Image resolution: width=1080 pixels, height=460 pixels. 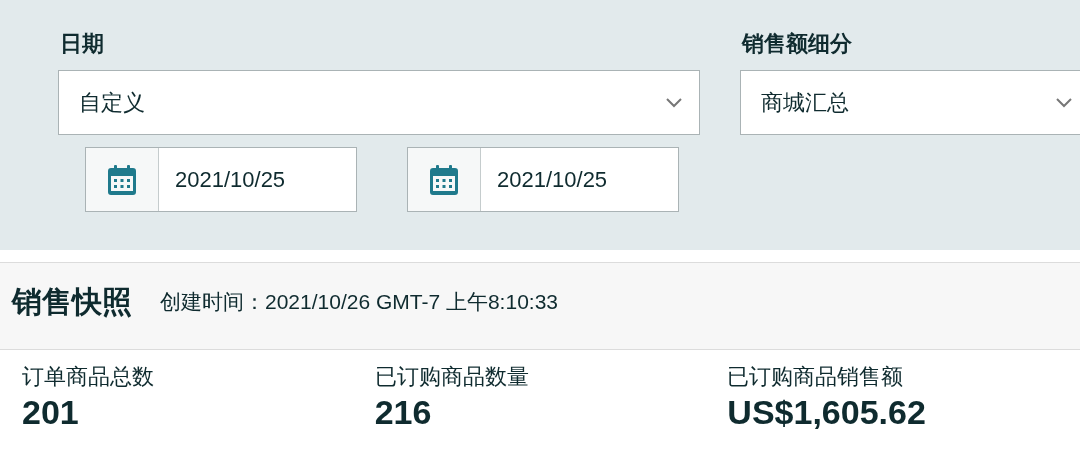 What do you see at coordinates (51, 412) in the screenshot?
I see `metric-value: 201` at bounding box center [51, 412].